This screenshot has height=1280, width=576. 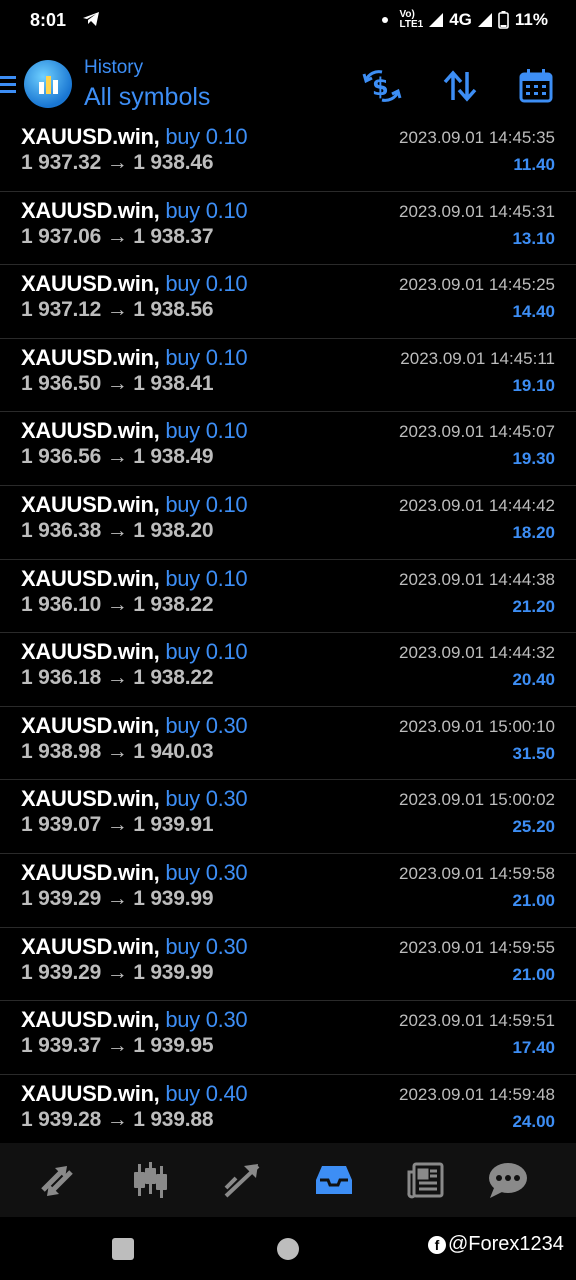 I want to click on trade-prices: 1 937.32 → 1 938.46, so click(x=117, y=162).